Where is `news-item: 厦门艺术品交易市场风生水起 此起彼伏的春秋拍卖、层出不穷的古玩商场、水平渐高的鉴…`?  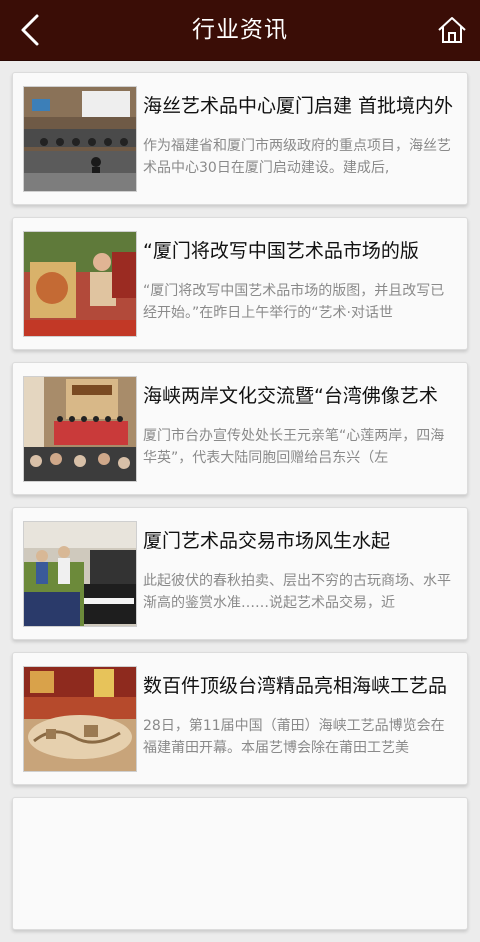 news-item: 厦门艺术品交易市场风生水起 此起彼伏的春秋拍卖、层出不穷的古玩商场、水平渐高的鉴… is located at coordinates (240, 573).